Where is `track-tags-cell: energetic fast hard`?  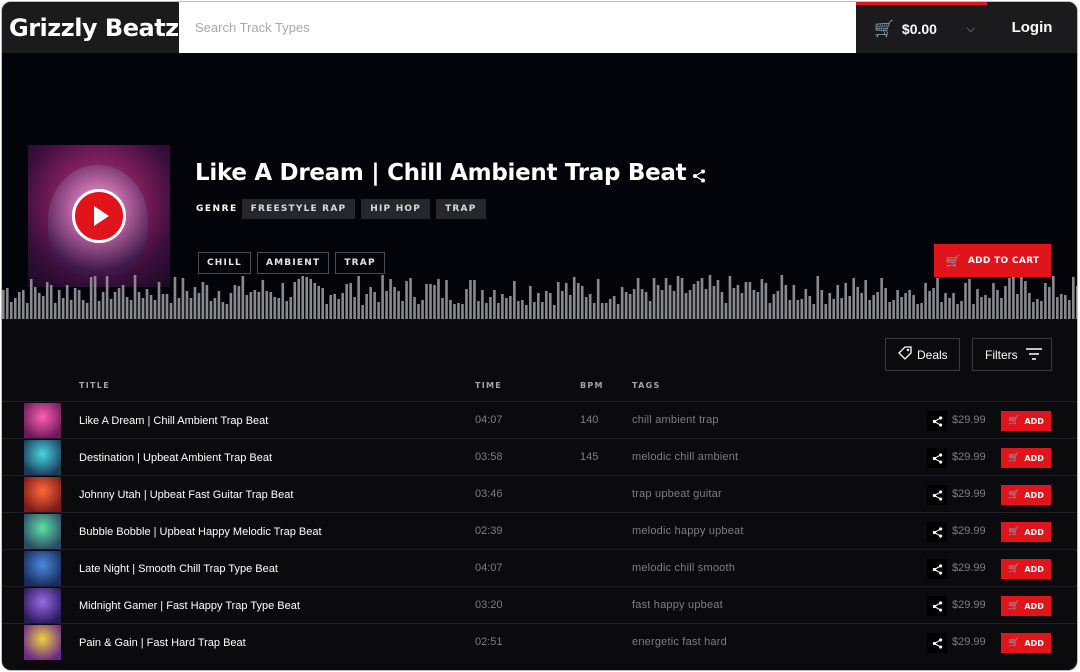 track-tags-cell: energetic fast hard is located at coordinates (679, 642).